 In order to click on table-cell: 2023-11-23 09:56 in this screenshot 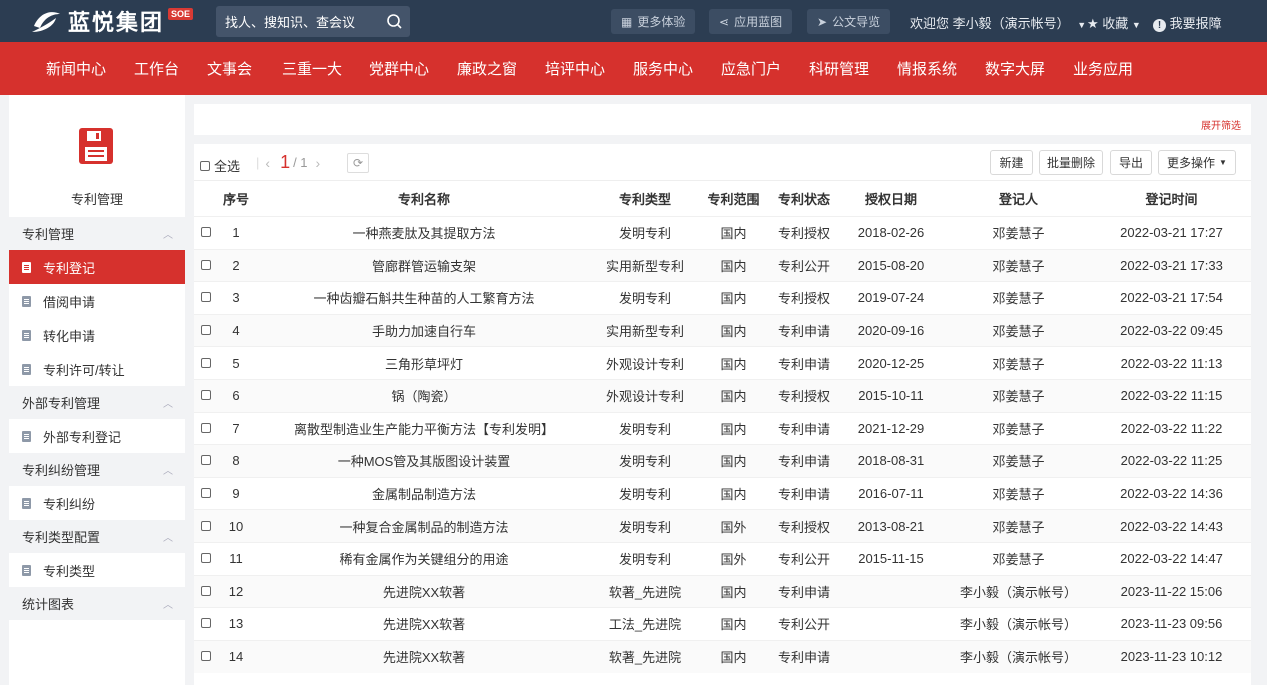, I will do `click(1171, 624)`.